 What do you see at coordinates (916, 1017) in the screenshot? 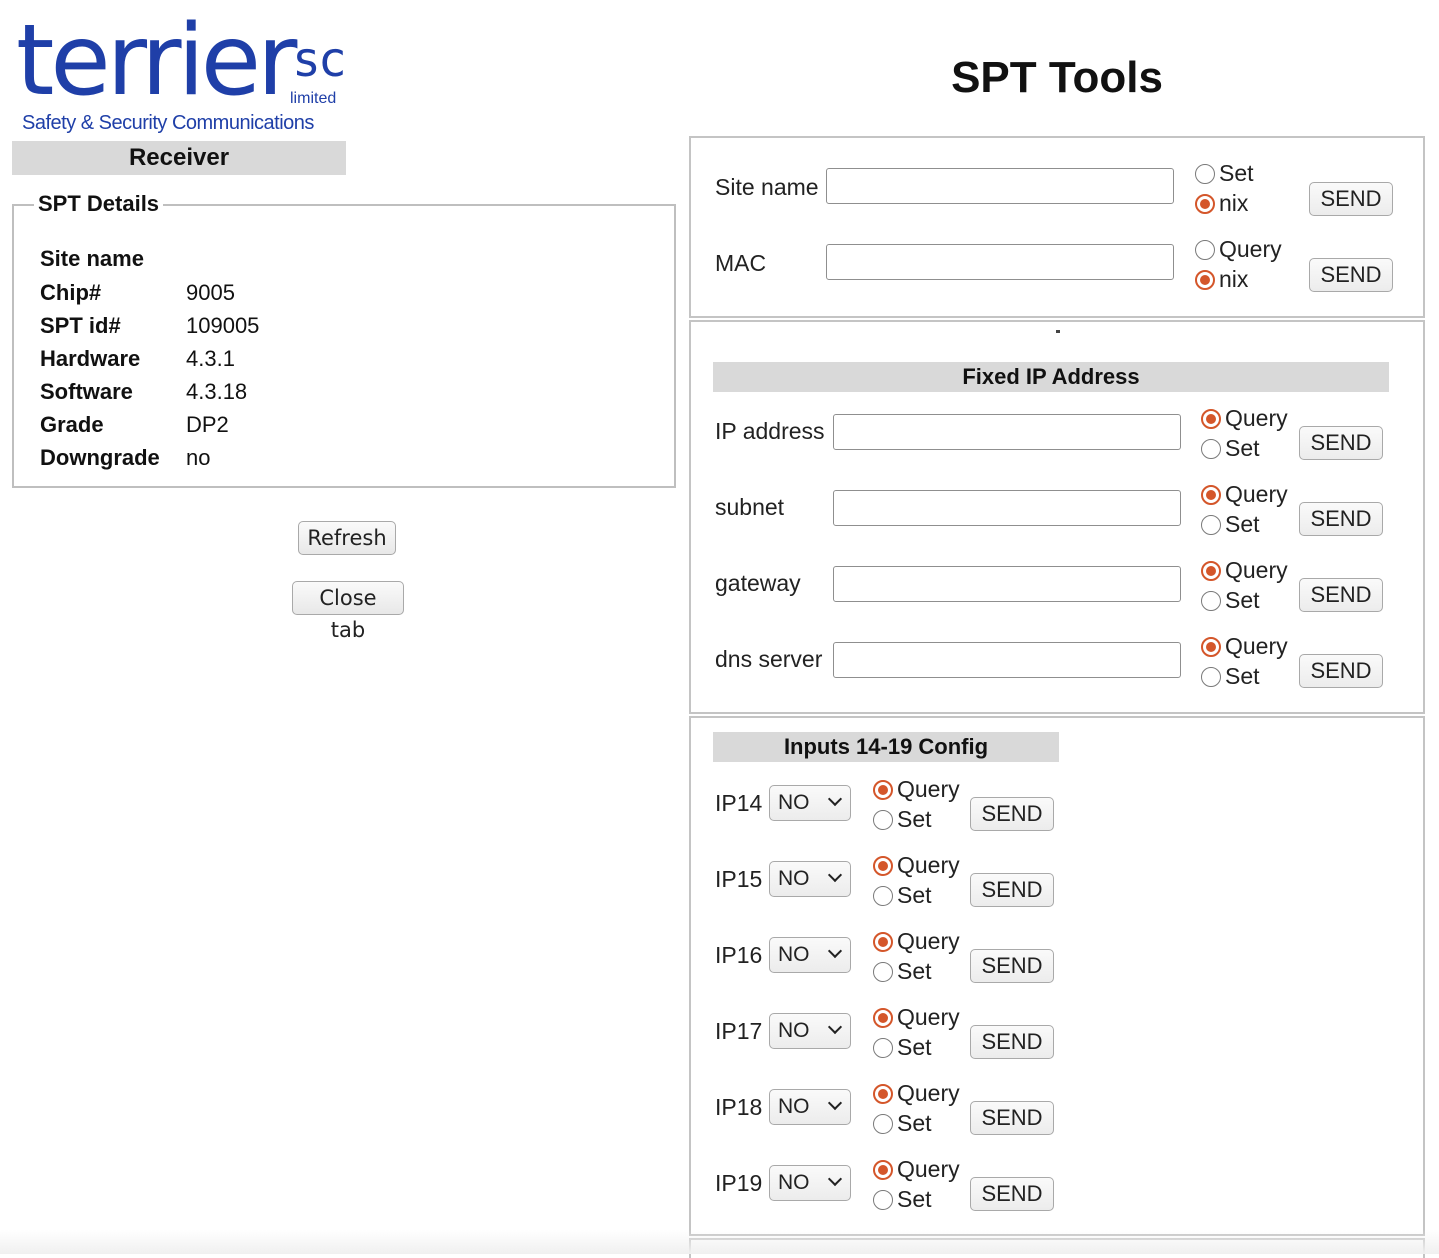
I see `ip17-query-option: Query` at bounding box center [916, 1017].